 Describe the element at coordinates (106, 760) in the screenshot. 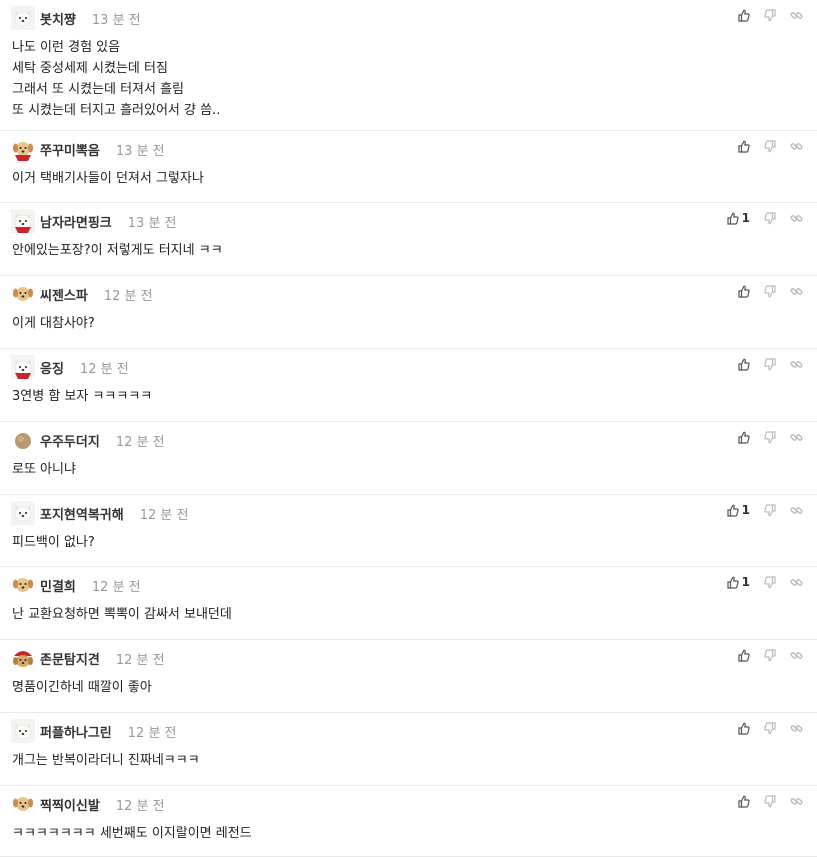

I see `comment-body: 개그는 반복이라더니 진짜네ㅋㅋㅋ` at that location.